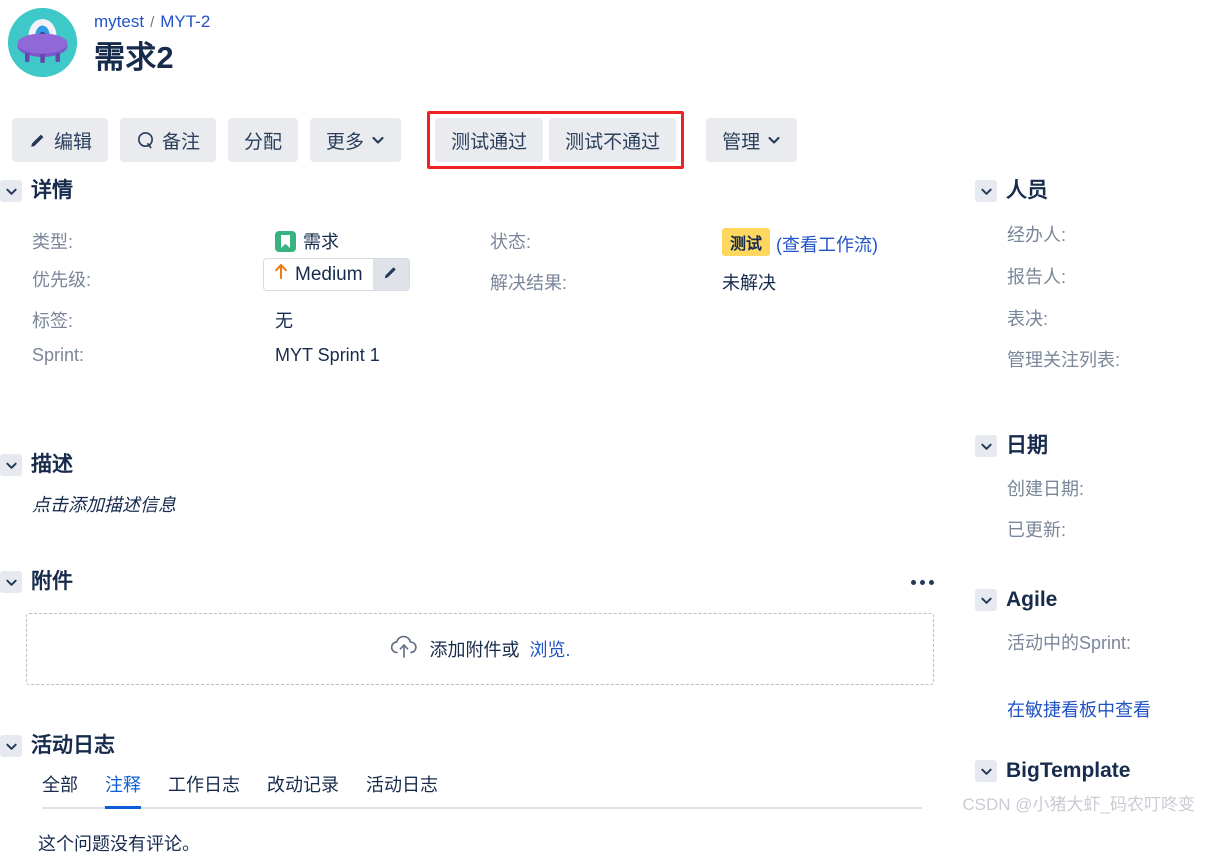 The width and height of the screenshot is (1207, 856). What do you see at coordinates (404, 649) in the screenshot?
I see `cloud-upload-icon` at bounding box center [404, 649].